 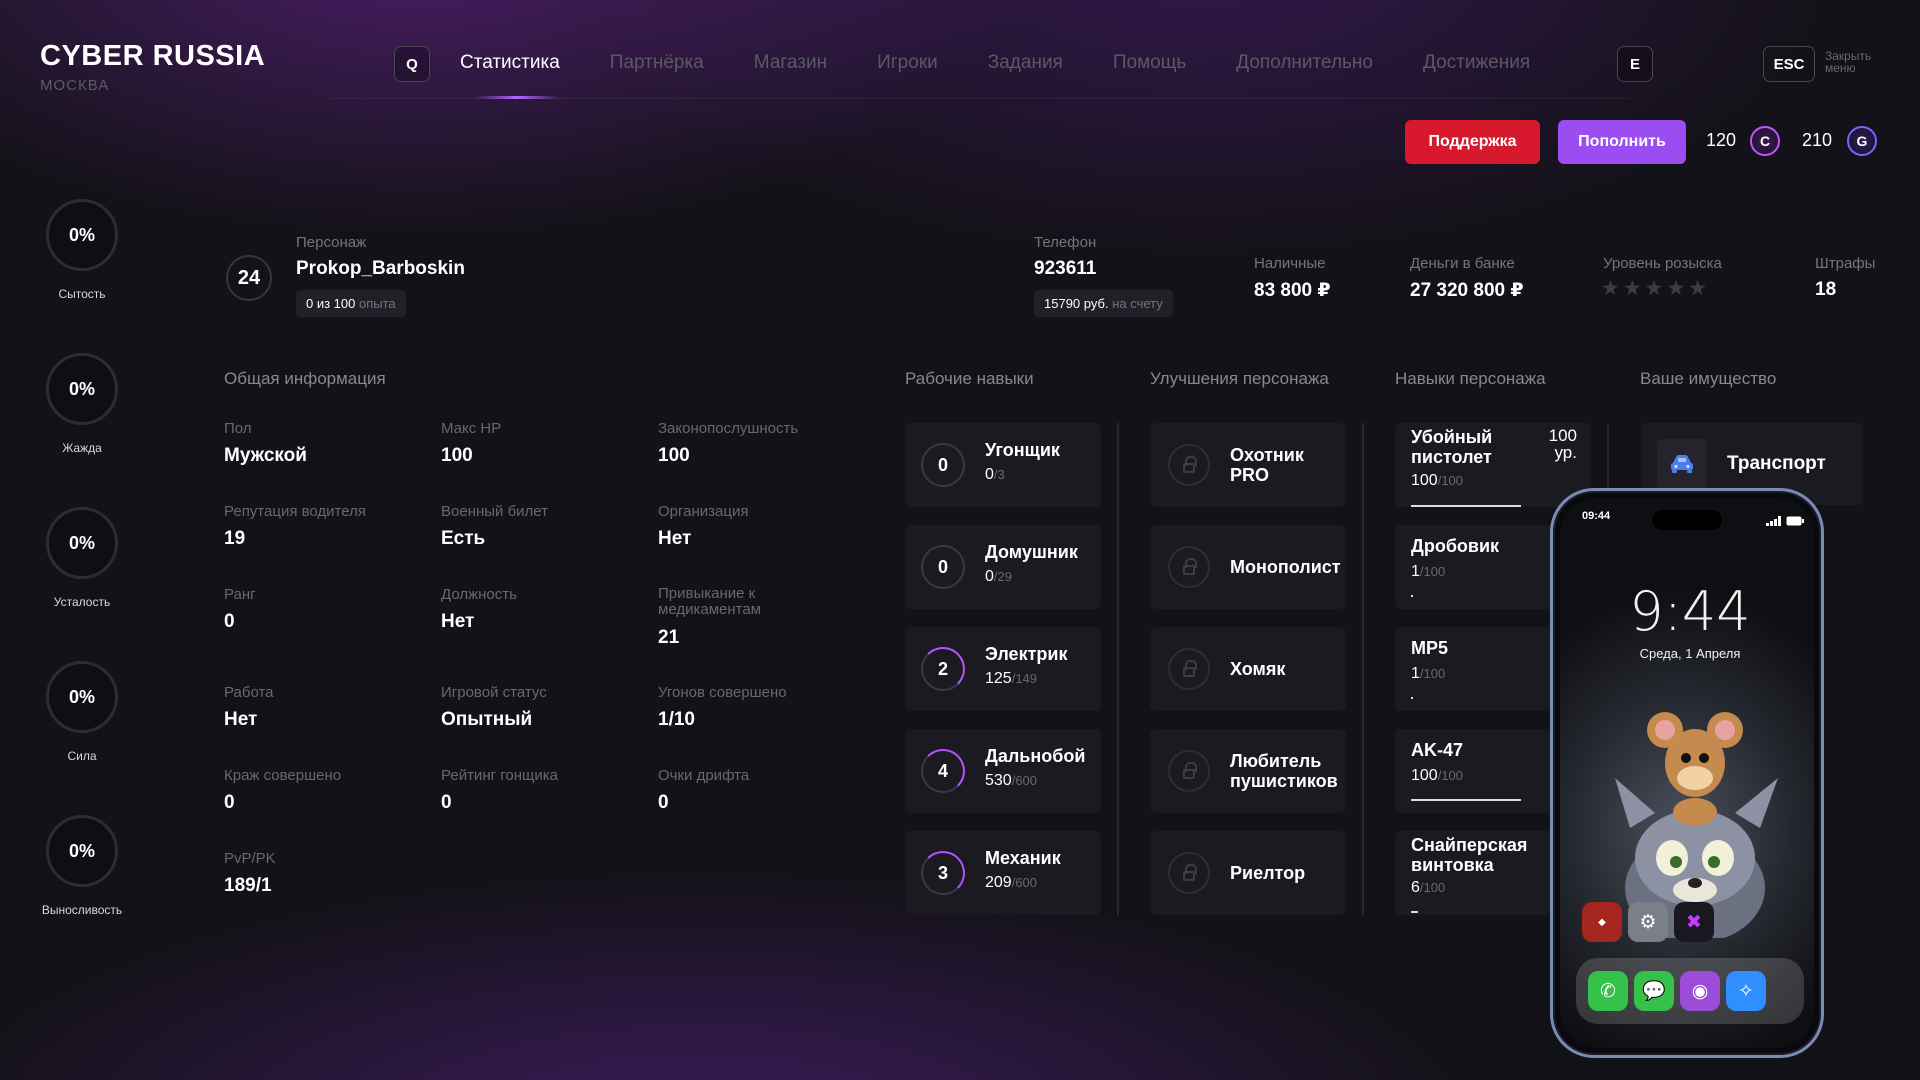 I want to click on info-value: 19, so click(x=235, y=538).